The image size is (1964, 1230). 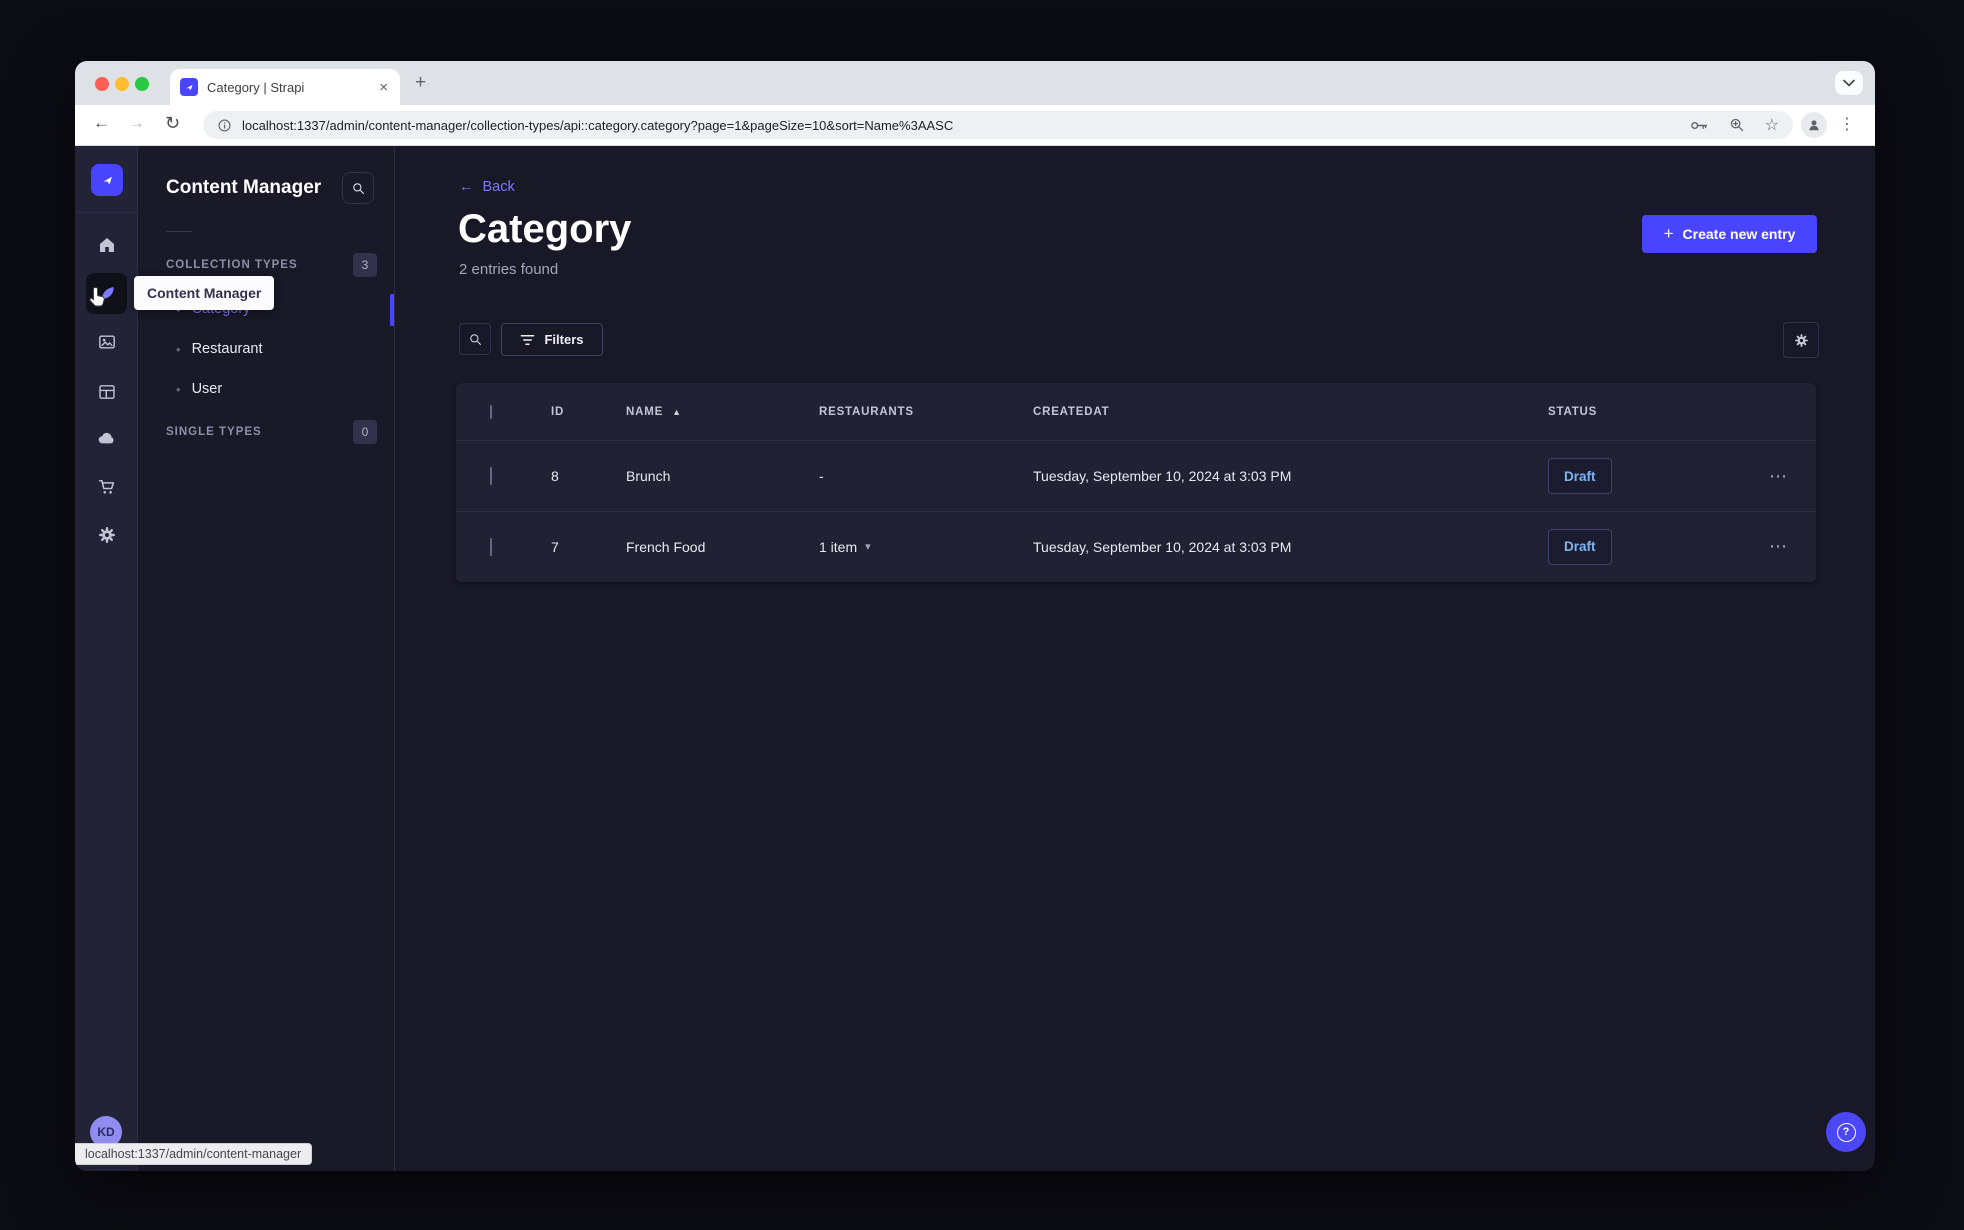 What do you see at coordinates (189, 87) in the screenshot?
I see `strapi-favicon-icon` at bounding box center [189, 87].